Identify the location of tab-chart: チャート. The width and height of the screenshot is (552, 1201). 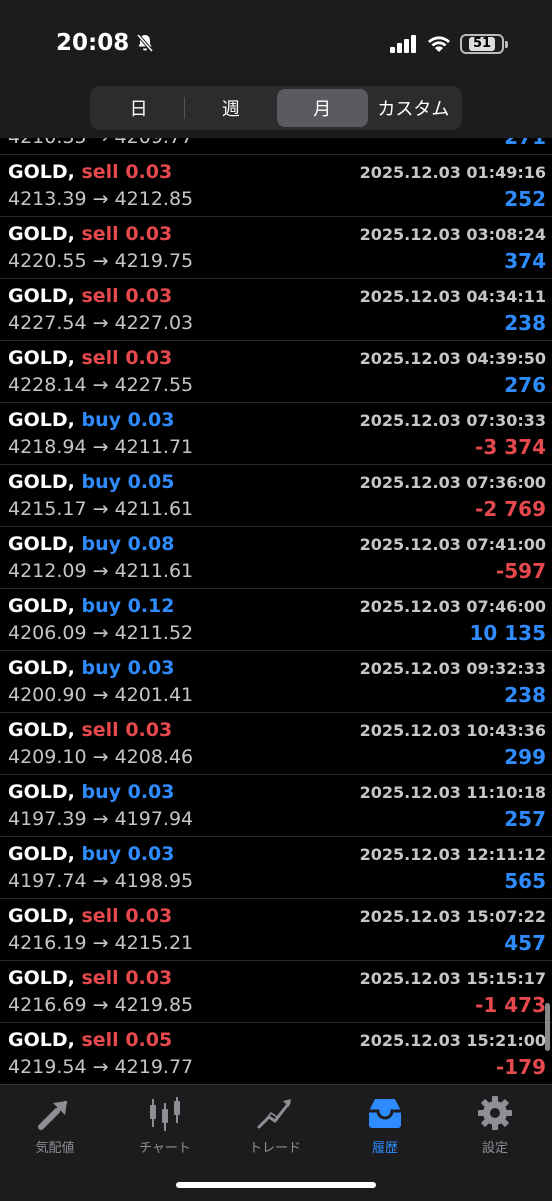
(165, 1124).